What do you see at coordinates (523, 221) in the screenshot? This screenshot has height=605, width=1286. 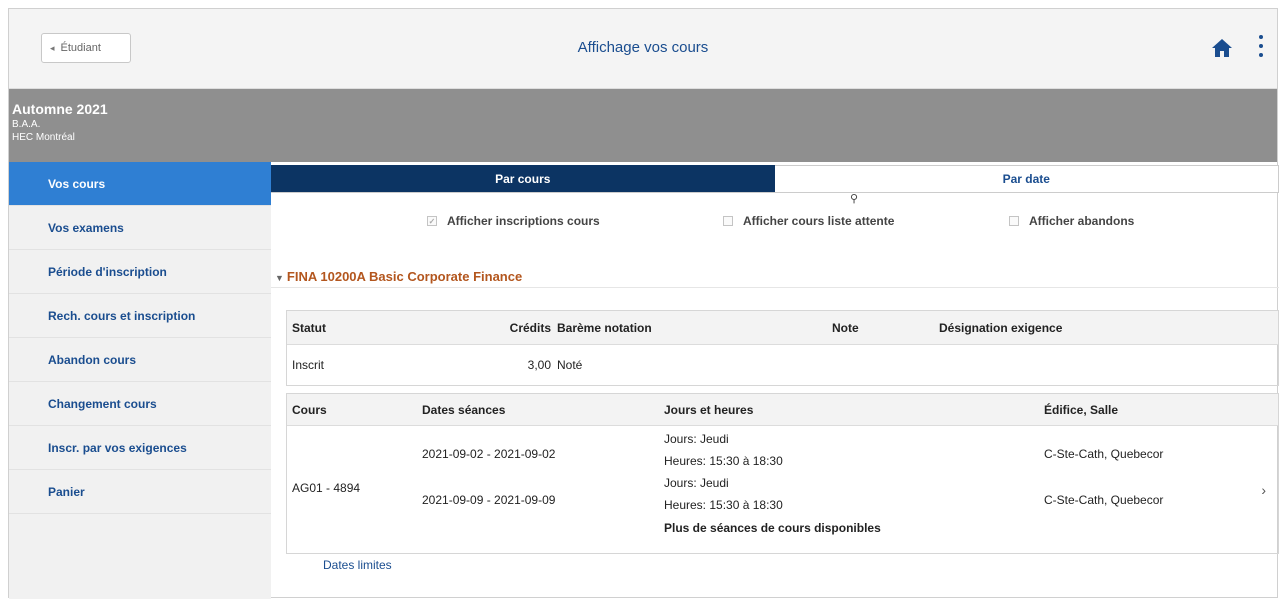 I see `filter-inscriptions-label: Afficher inscriptions cours` at bounding box center [523, 221].